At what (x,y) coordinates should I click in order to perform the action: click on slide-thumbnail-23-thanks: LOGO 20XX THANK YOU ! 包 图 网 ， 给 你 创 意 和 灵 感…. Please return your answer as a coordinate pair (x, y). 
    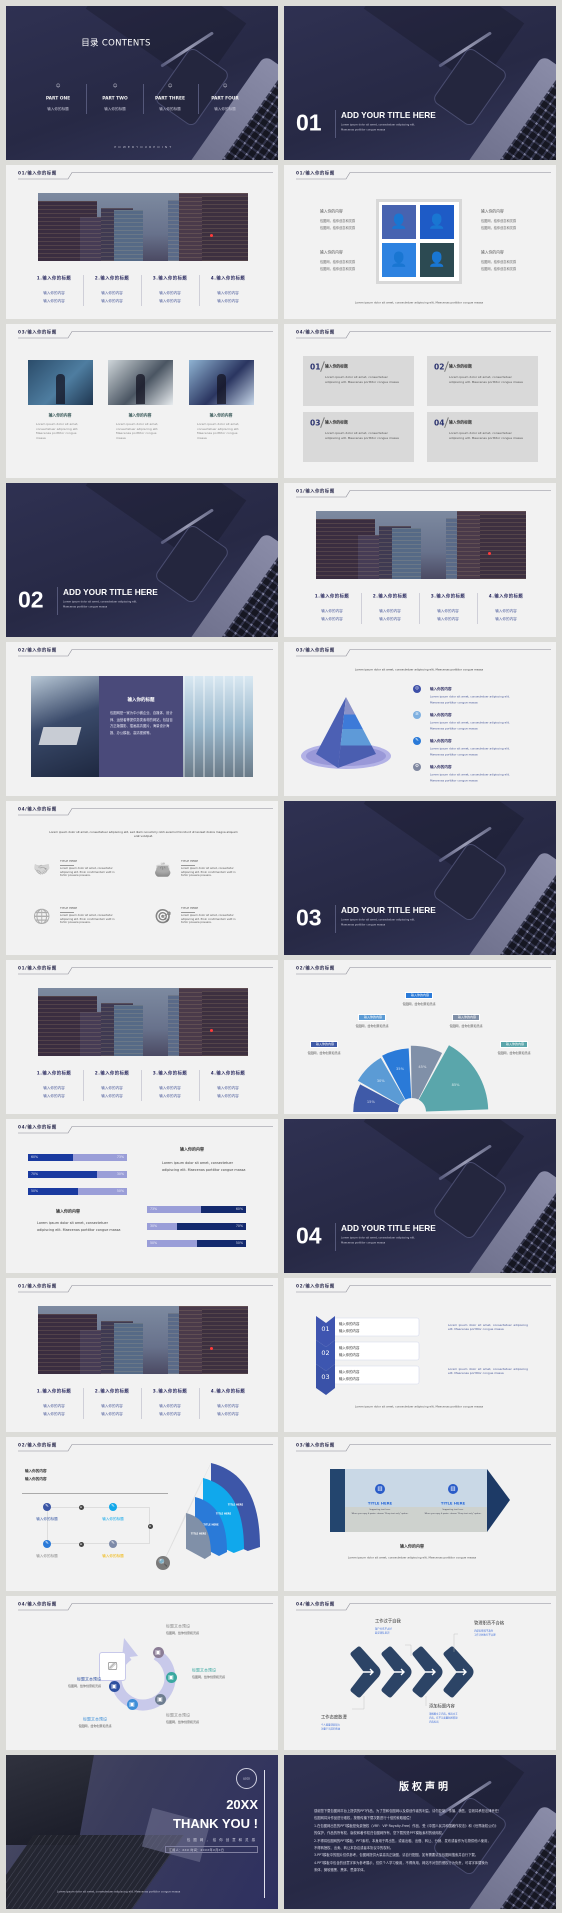
    Looking at the image, I should click on (142, 1832).